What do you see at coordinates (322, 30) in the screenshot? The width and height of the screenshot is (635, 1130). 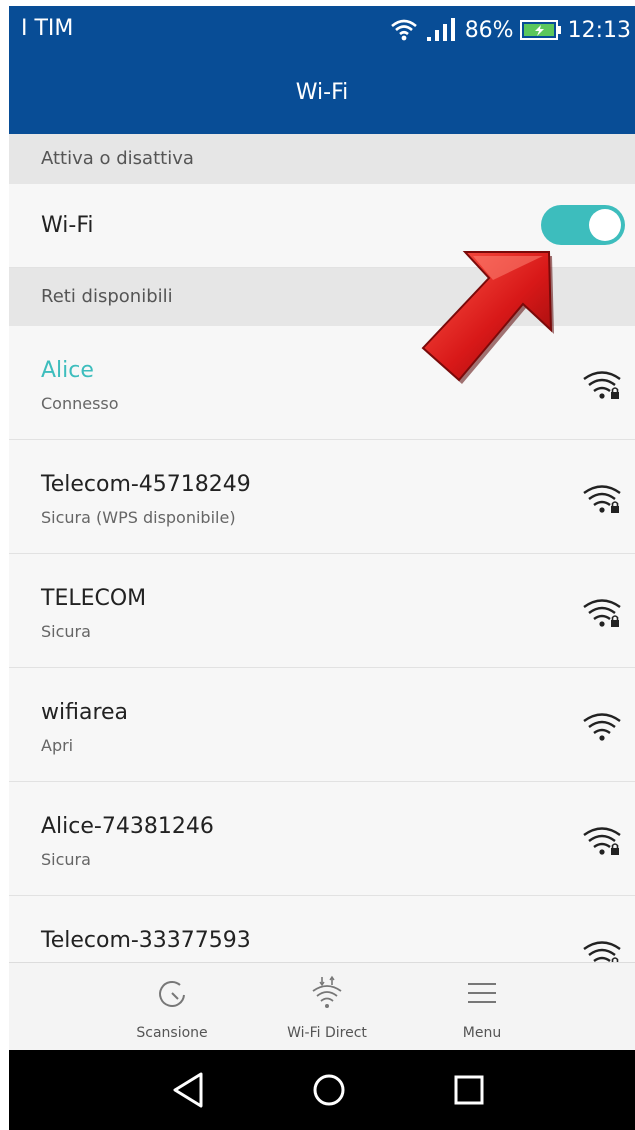 I see `status-bar: I TIM 86% 12:13` at bounding box center [322, 30].